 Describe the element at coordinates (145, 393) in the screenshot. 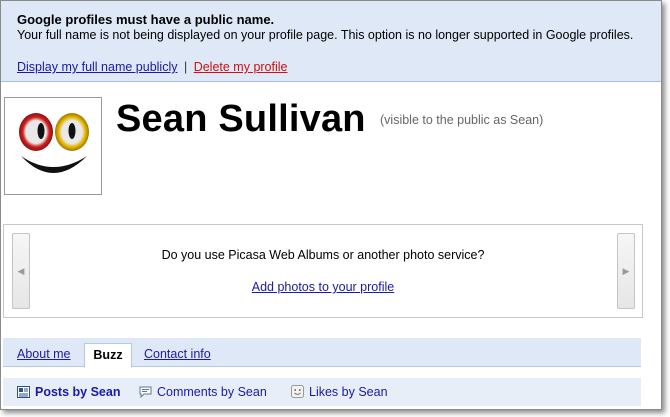

I see `comment-icon` at that location.